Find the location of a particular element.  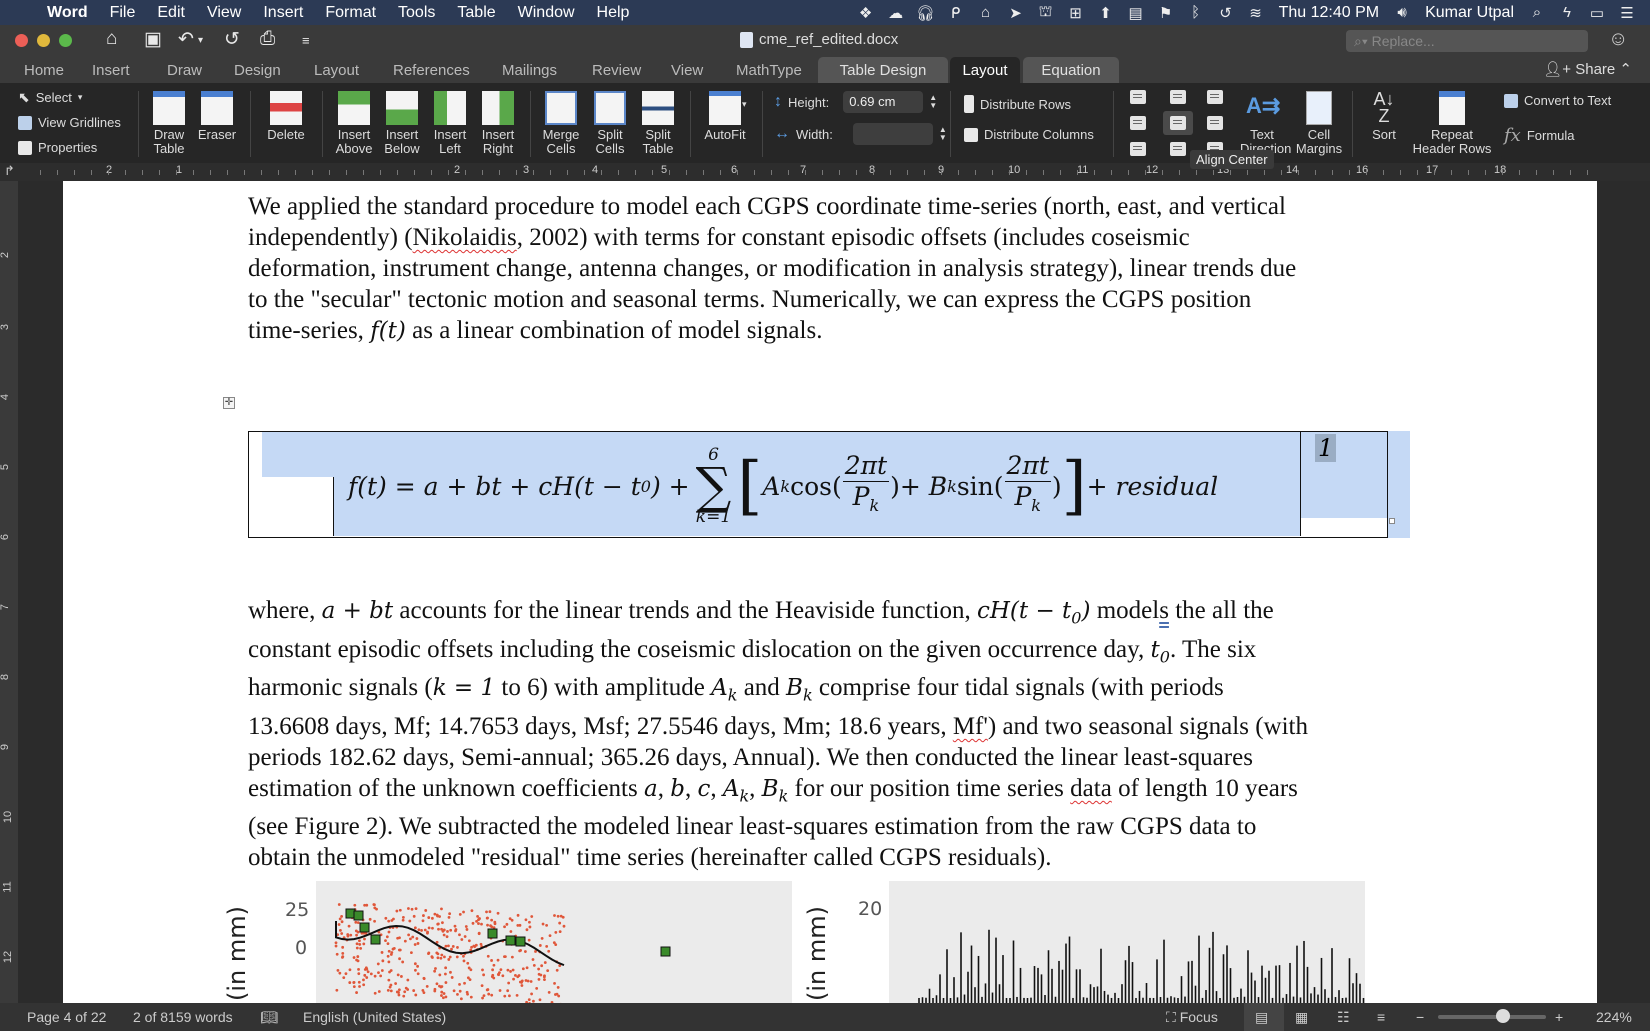

print-icon: ⎙ is located at coordinates (267, 39).